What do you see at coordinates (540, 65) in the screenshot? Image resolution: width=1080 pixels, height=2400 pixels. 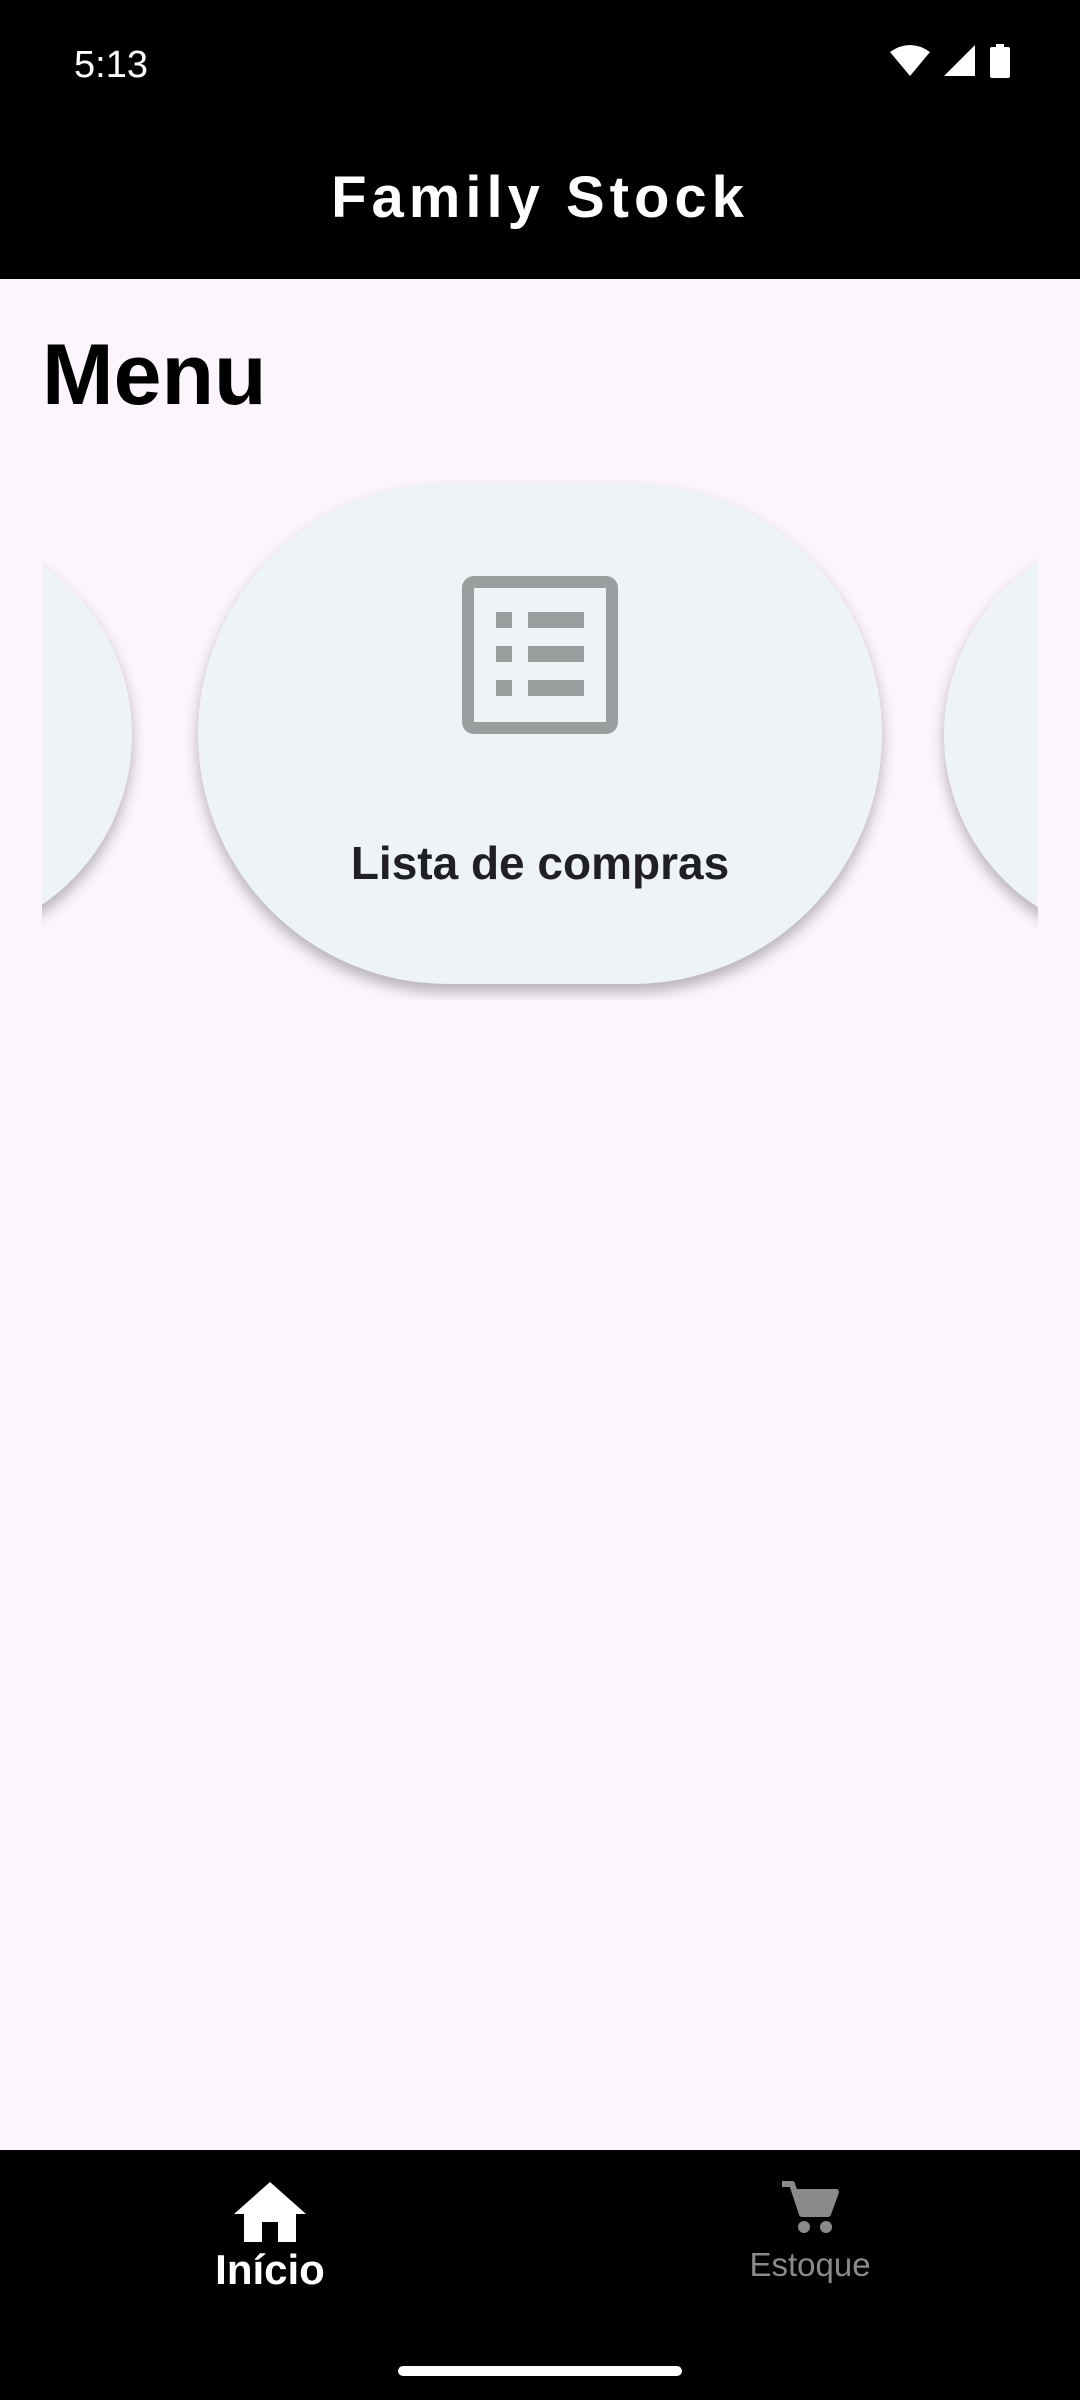 I see `status-bar: 5:13` at bounding box center [540, 65].